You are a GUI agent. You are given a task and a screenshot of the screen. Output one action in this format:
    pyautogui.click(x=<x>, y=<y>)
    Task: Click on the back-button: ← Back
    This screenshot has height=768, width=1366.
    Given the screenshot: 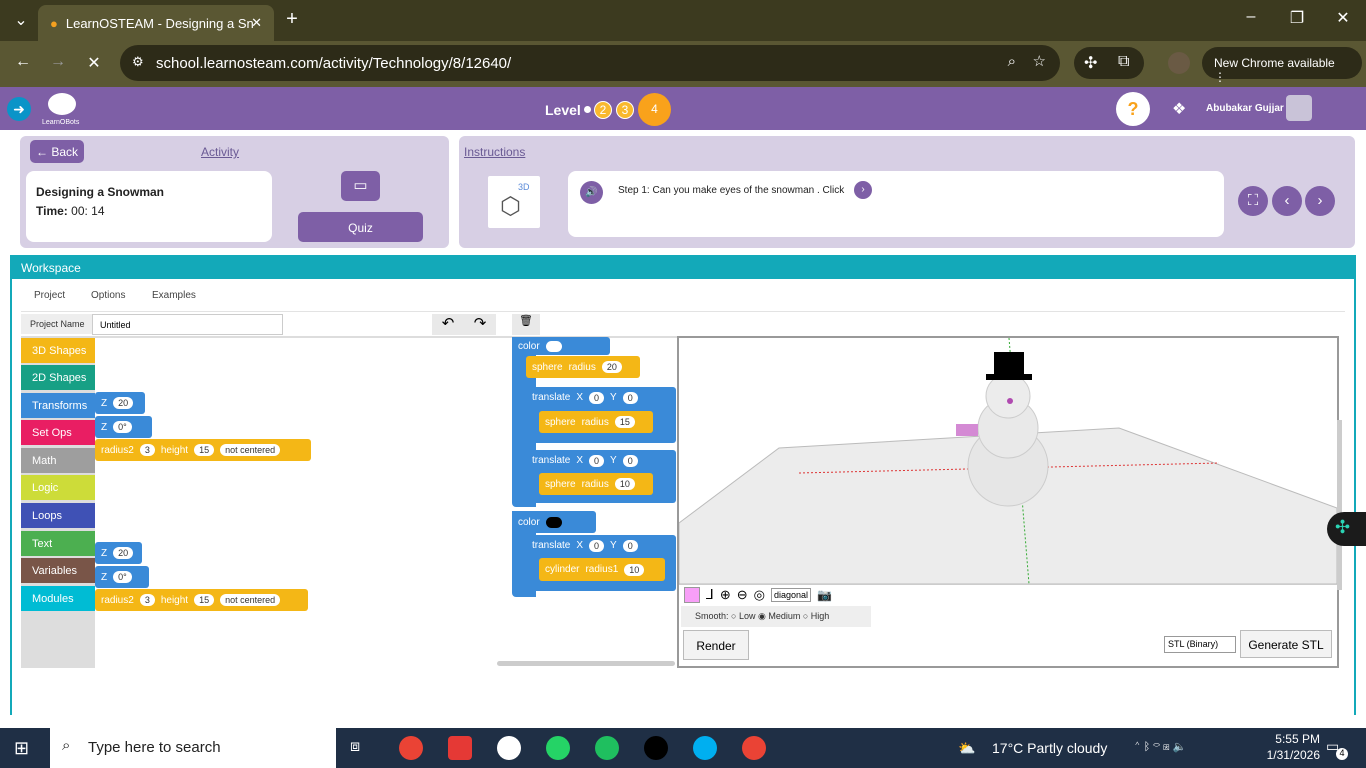 What is the action you would take?
    pyautogui.click(x=57, y=151)
    